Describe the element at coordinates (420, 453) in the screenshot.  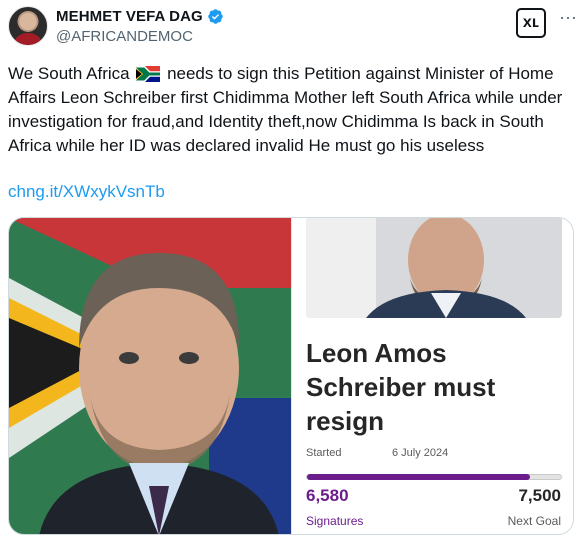
I see `started-date: 6 July 2024` at that location.